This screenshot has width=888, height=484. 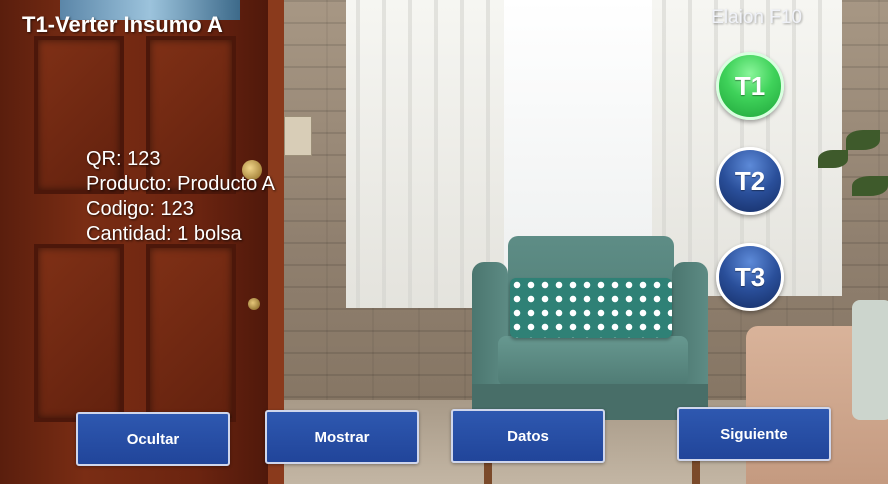 What do you see at coordinates (122, 24) in the screenshot?
I see `step-title: T1-Verter Insumo A` at bounding box center [122, 24].